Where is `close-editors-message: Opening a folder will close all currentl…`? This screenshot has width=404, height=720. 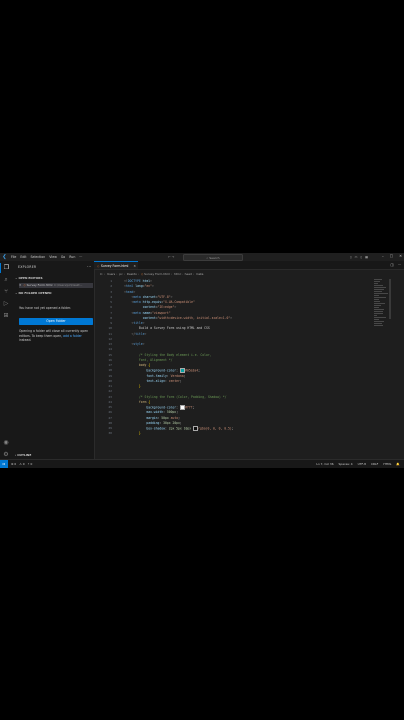
close-editors-message: Opening a folder will close all currentl… is located at coordinates (54, 336).